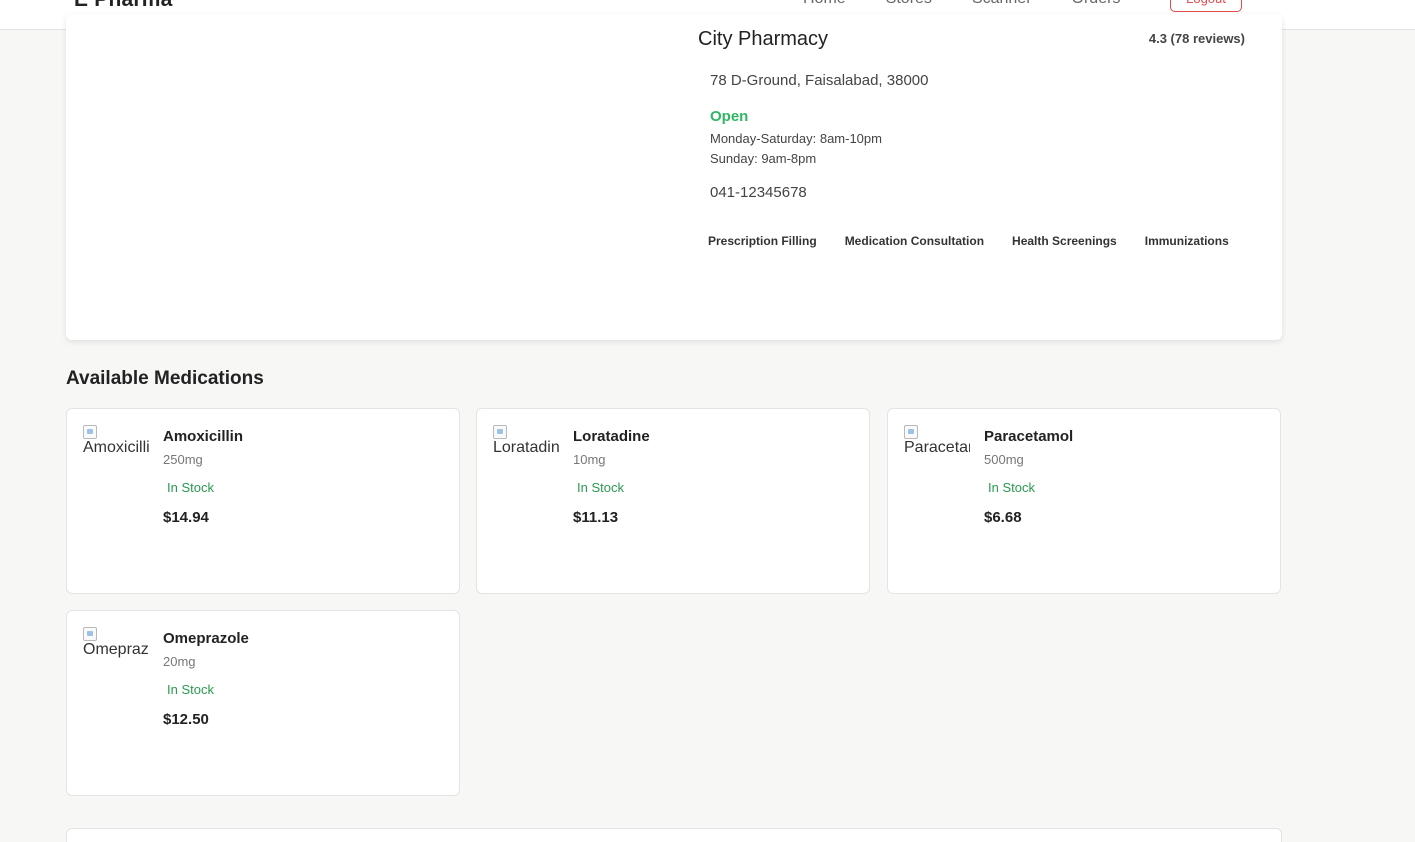 This screenshot has height=842, width=1415. Describe the element at coordinates (1206, 6) in the screenshot. I see `logout-button: Logout` at that location.